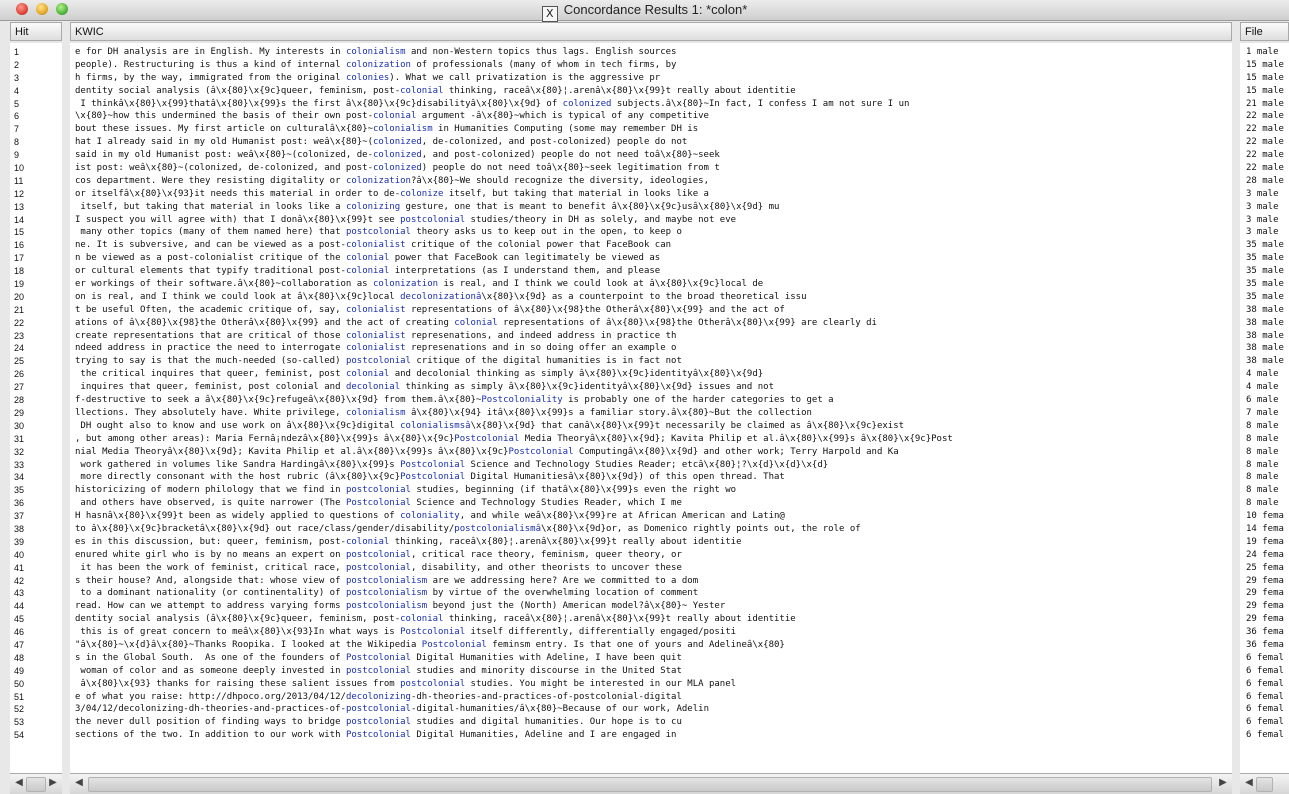 This screenshot has height=794, width=1289. Describe the element at coordinates (36, 194) in the screenshot. I see `hit-number: 12` at that location.